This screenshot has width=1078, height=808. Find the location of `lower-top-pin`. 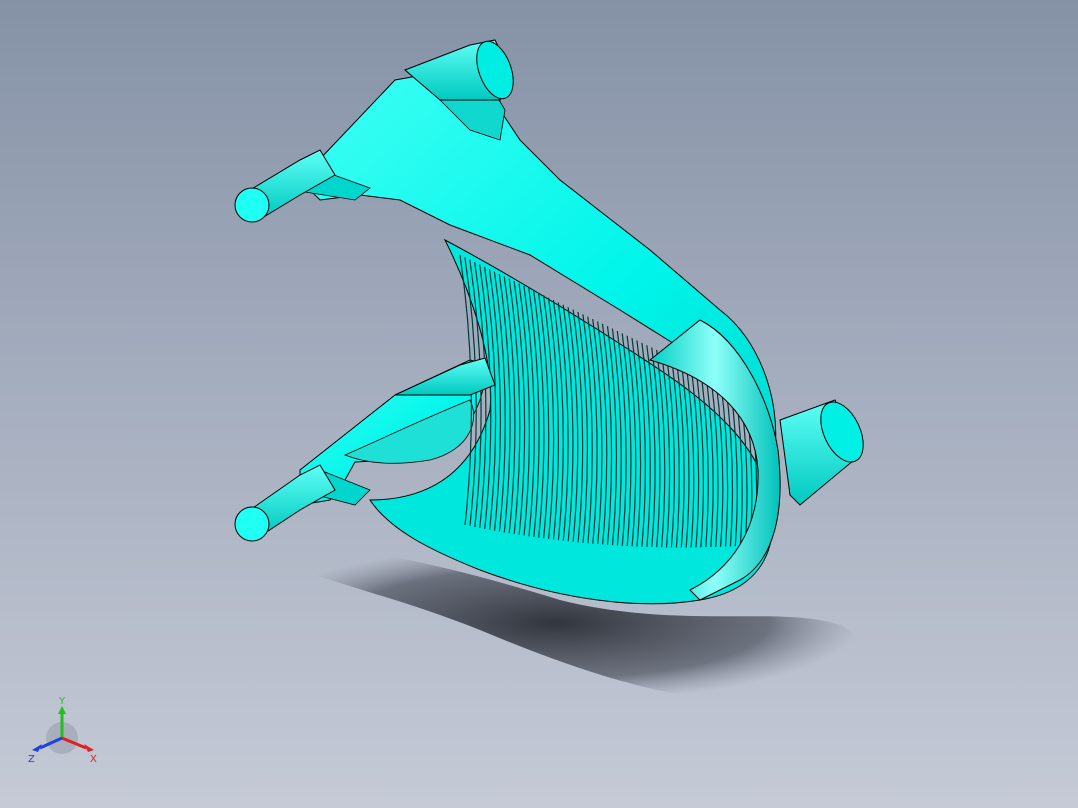

lower-top-pin is located at coordinates (445, 376).